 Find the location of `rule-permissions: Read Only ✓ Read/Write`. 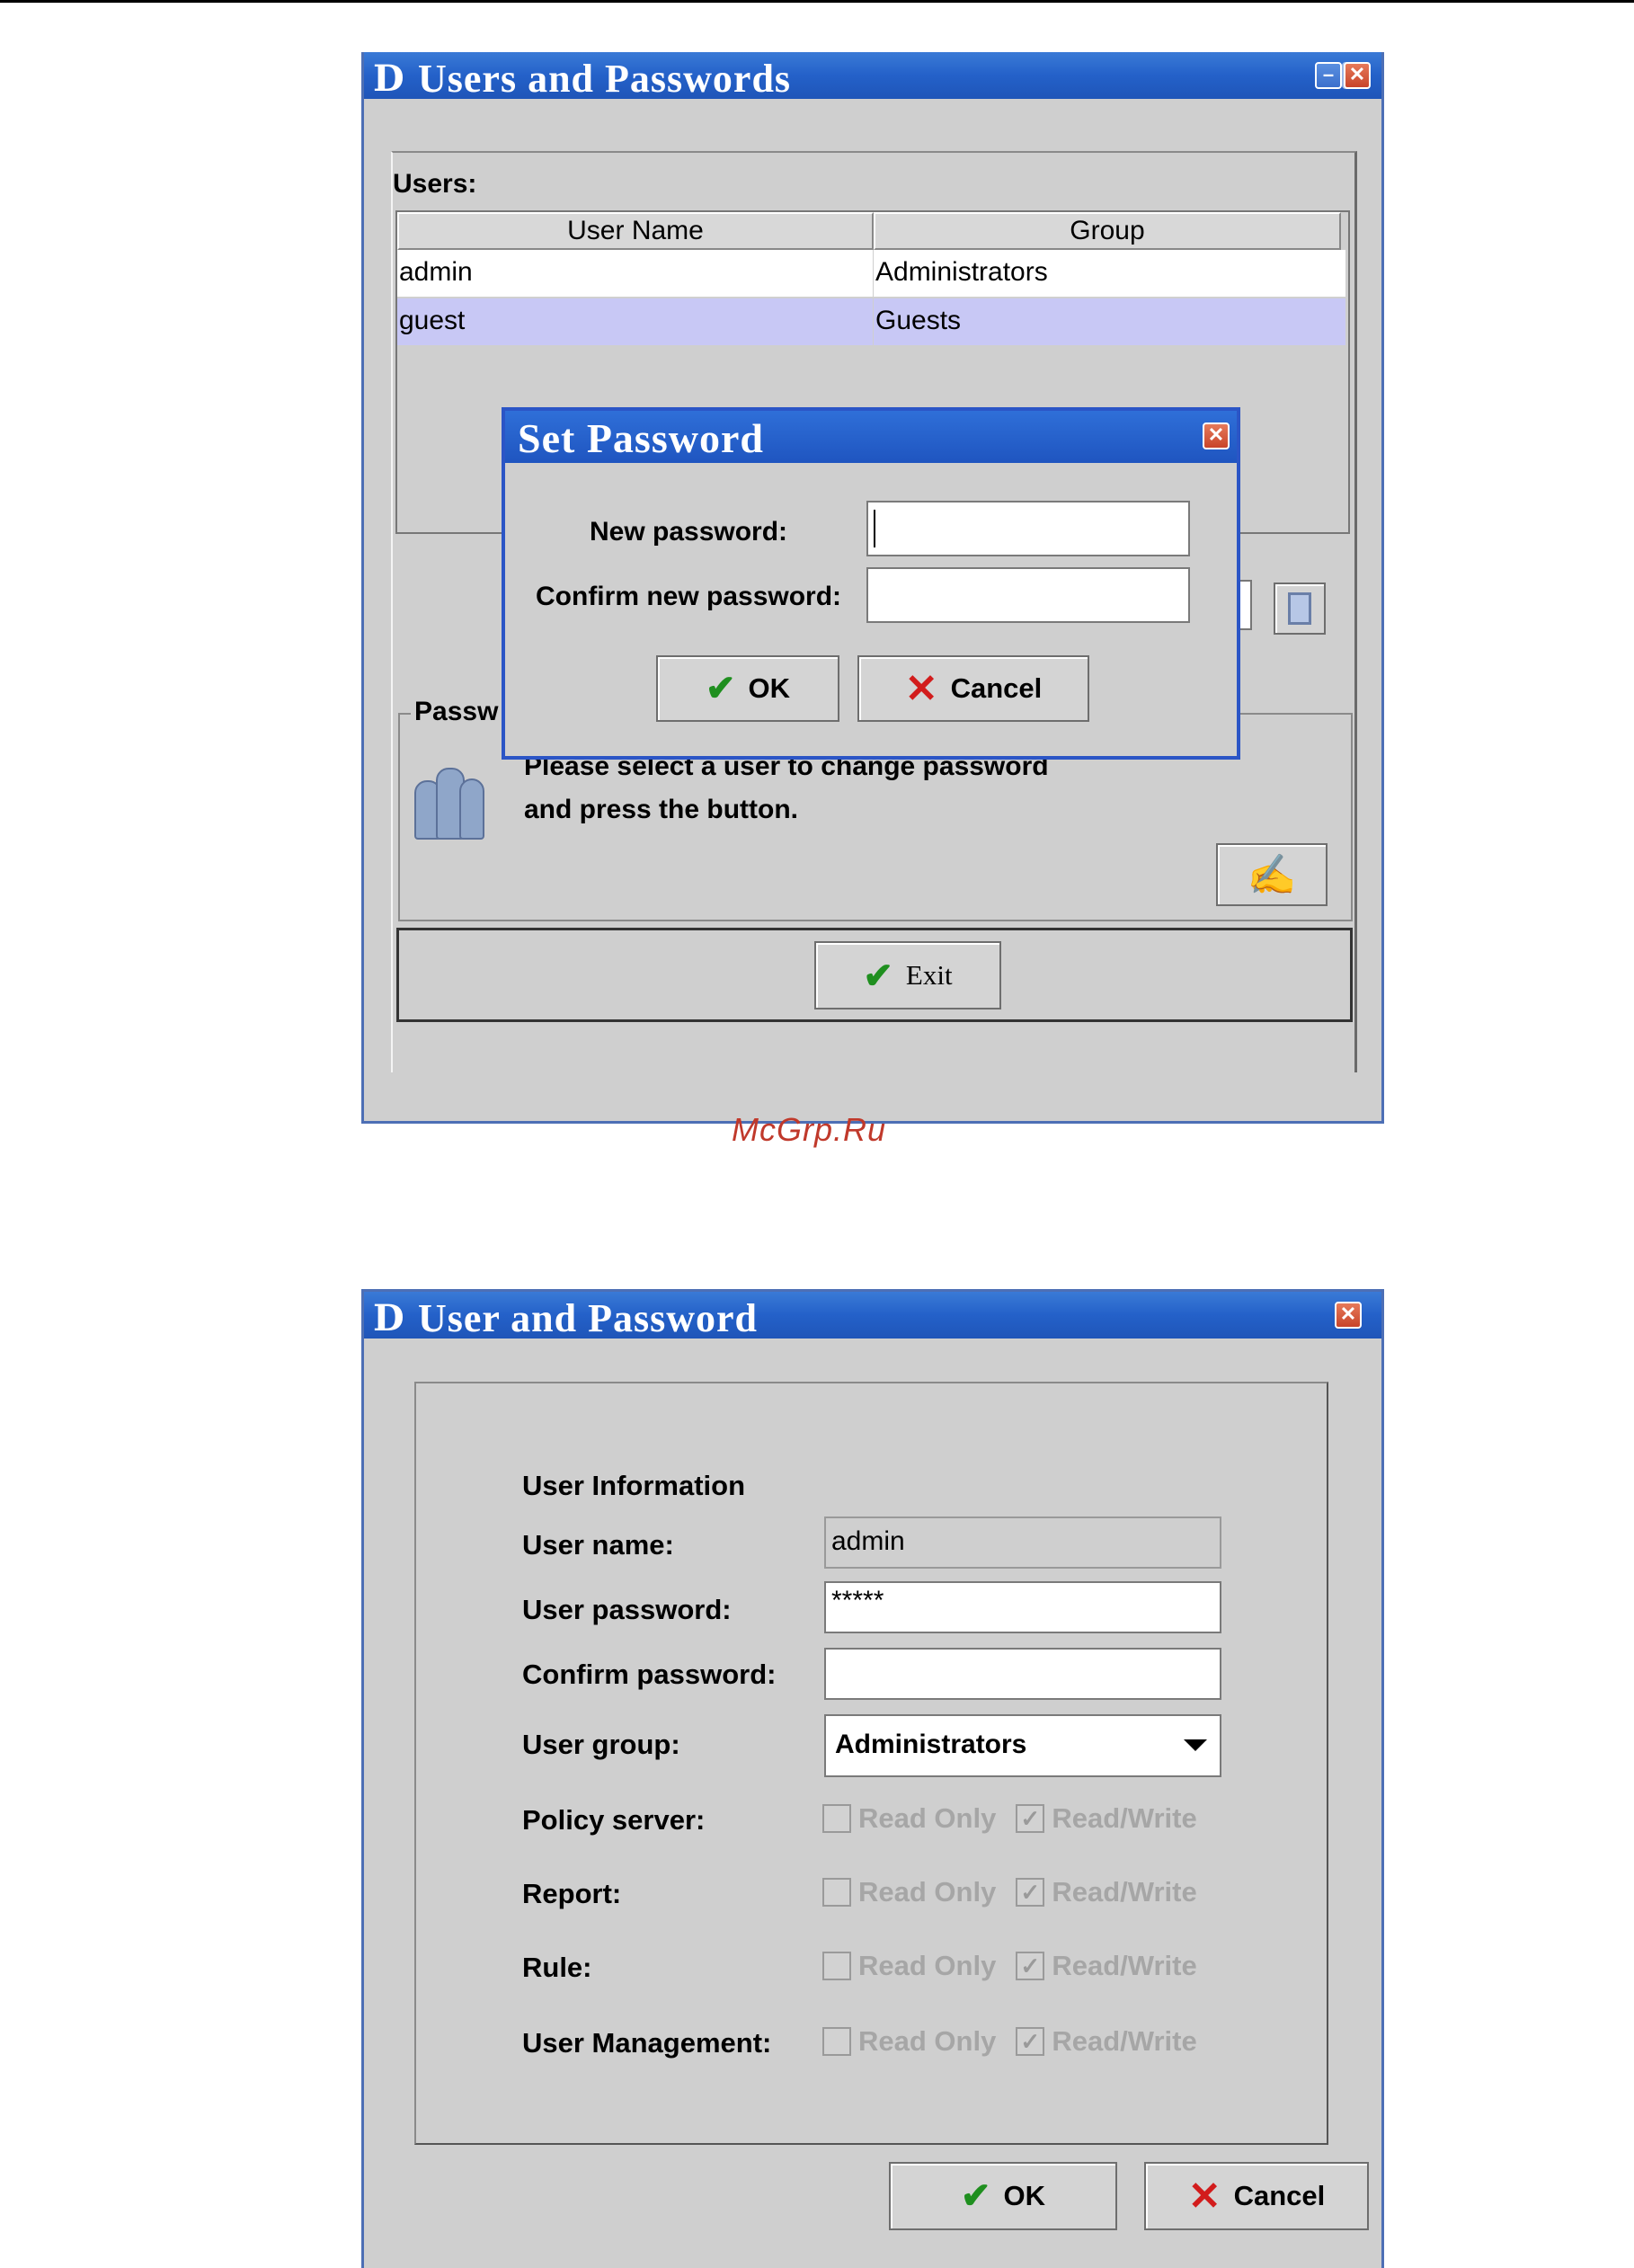

rule-permissions: Read Only ✓ Read/Write is located at coordinates (1020, 1966).